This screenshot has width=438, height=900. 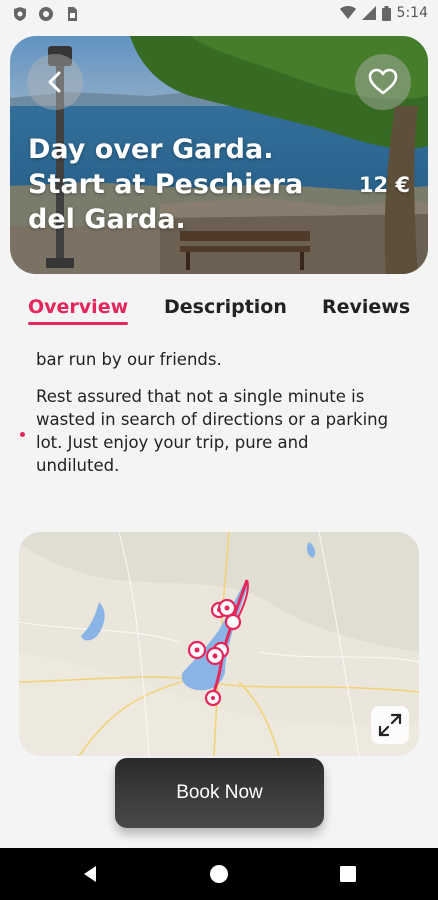 What do you see at coordinates (219, 15) in the screenshot?
I see `status-bar: 5:14` at bounding box center [219, 15].